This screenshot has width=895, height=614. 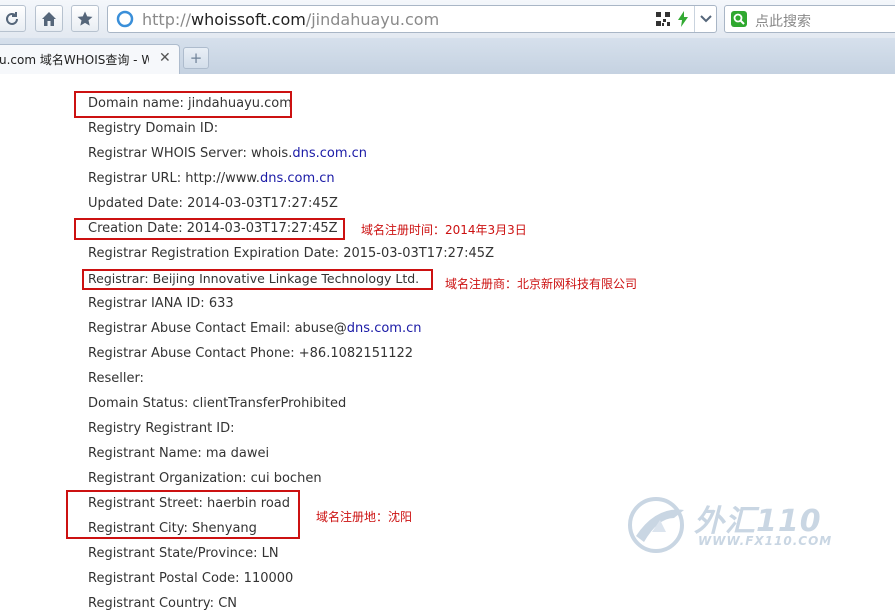 What do you see at coordinates (372, 19) in the screenshot?
I see `url-path: /jindahuayu.com` at bounding box center [372, 19].